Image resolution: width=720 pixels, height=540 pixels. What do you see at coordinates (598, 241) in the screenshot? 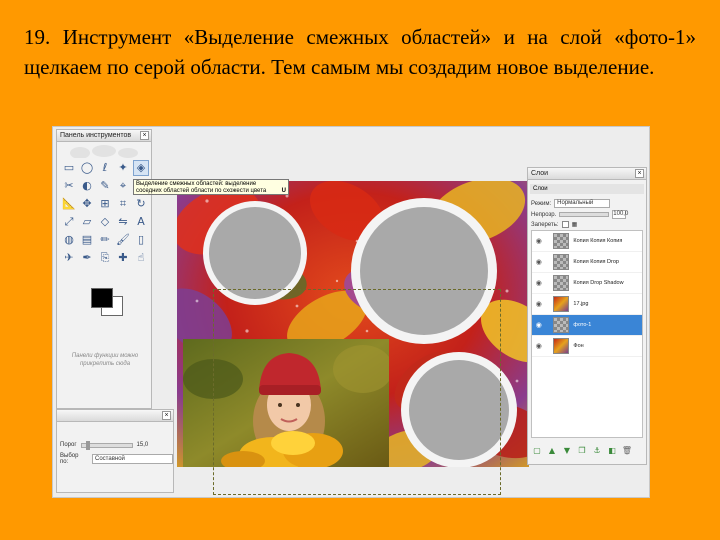
I see `layer-name: Копия Копия Копия` at bounding box center [598, 241].